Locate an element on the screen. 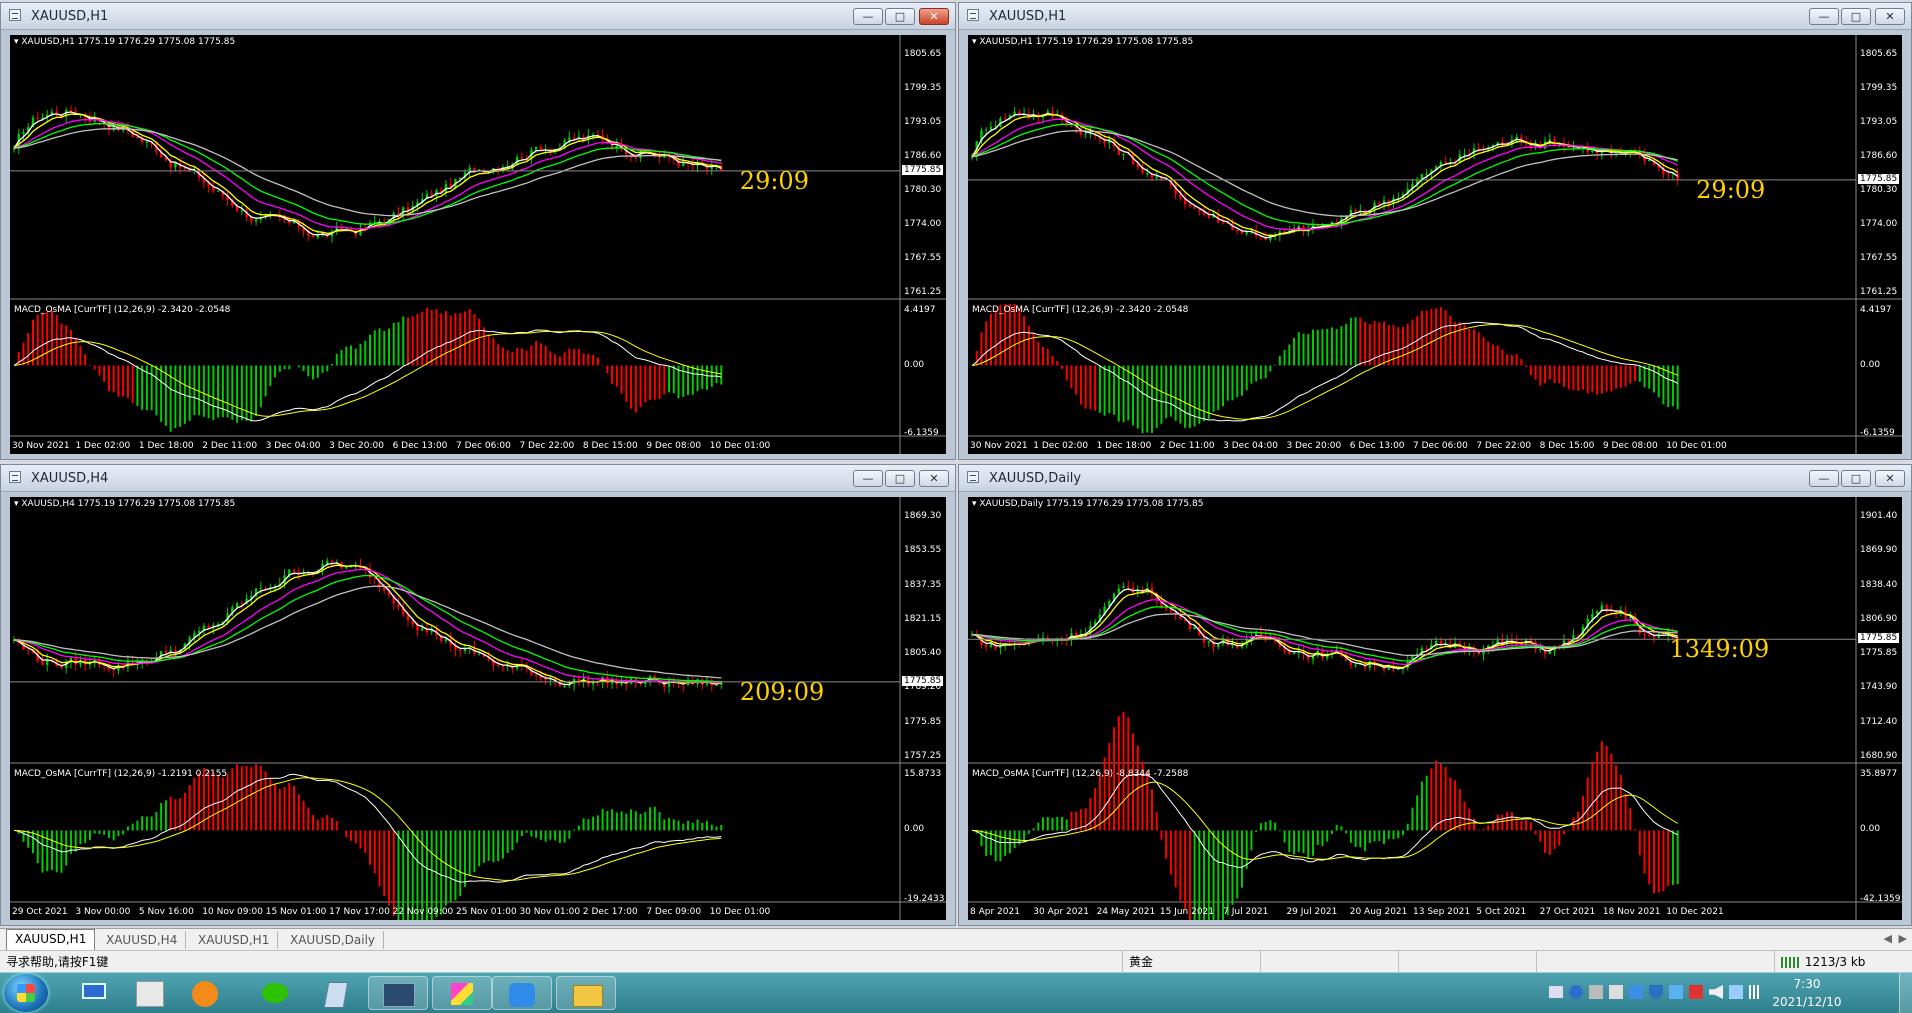  folder-icon is located at coordinates (588, 996).